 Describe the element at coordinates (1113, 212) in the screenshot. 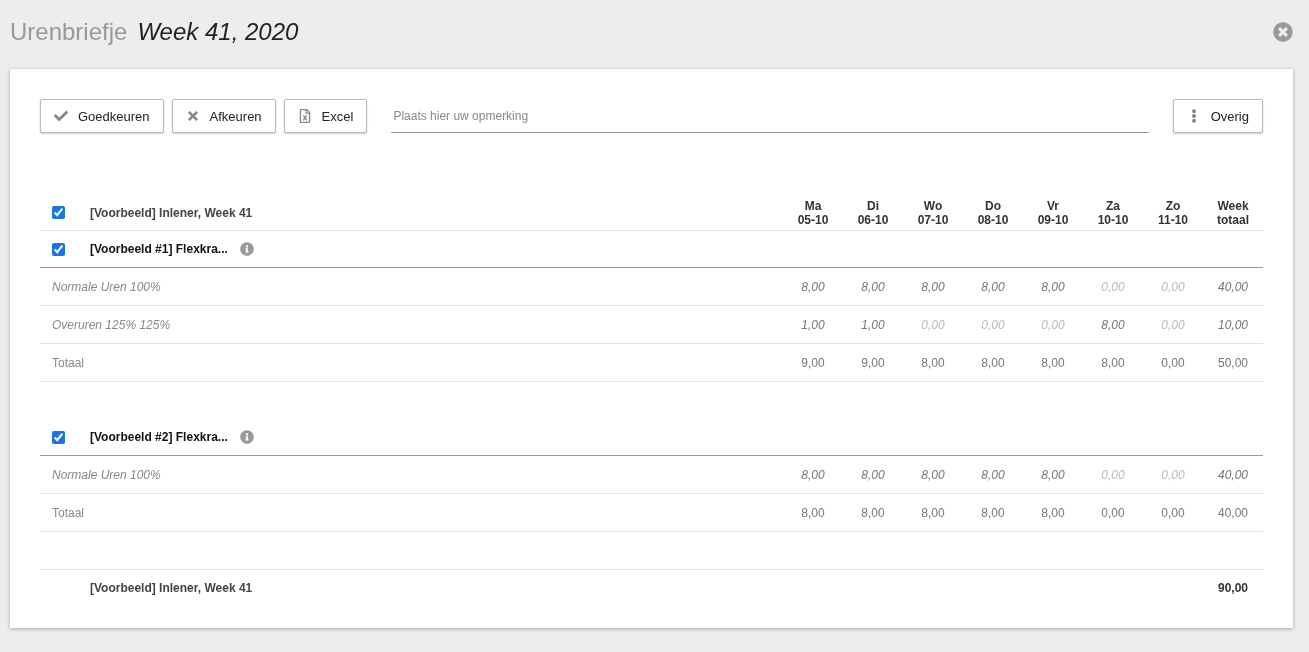

I see `column-header: Za 10-10` at that location.